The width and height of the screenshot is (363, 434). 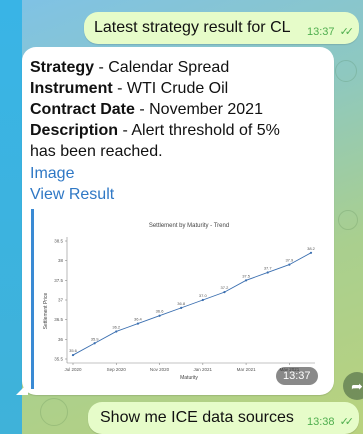 I want to click on x-tick-label: Sep 2020, so click(x=117, y=369).